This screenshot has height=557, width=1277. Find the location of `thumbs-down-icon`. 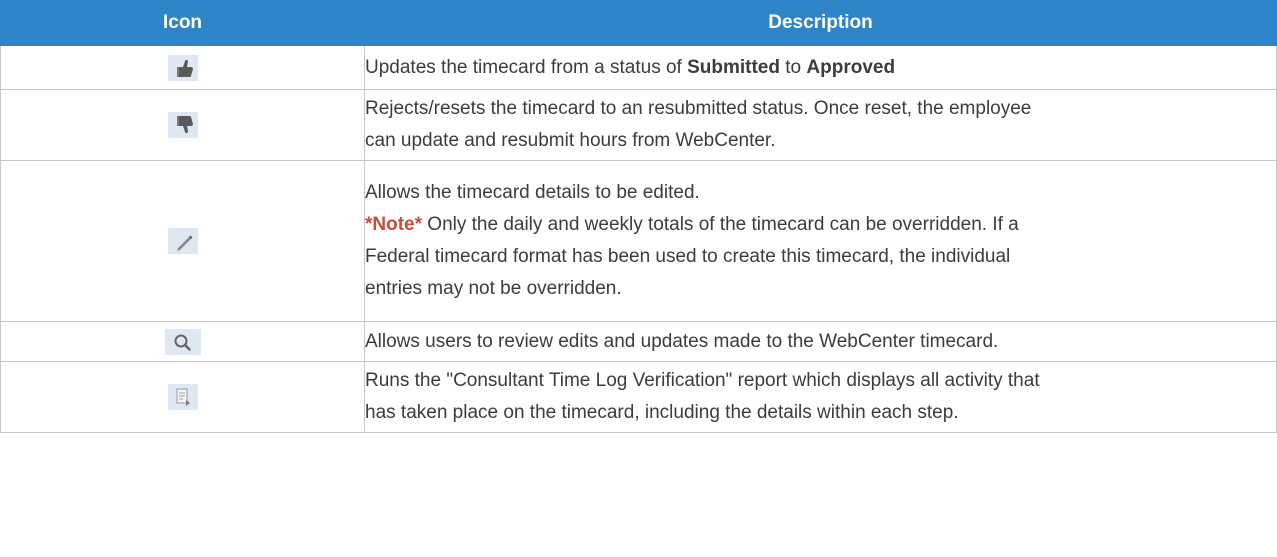

thumbs-down-icon is located at coordinates (182, 125).